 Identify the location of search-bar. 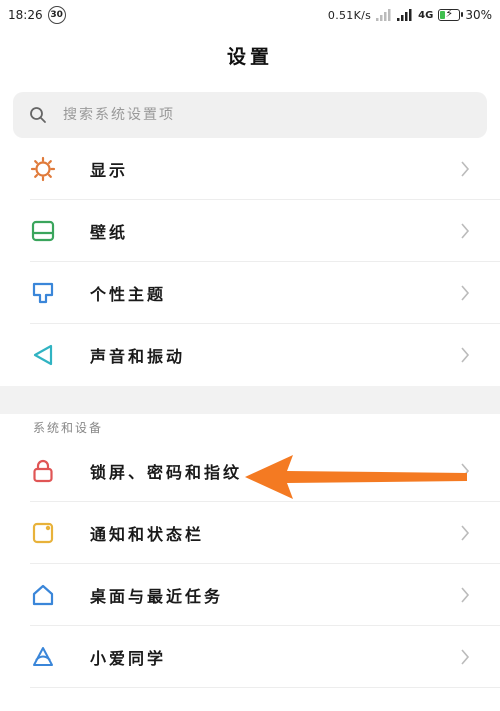
(250, 115).